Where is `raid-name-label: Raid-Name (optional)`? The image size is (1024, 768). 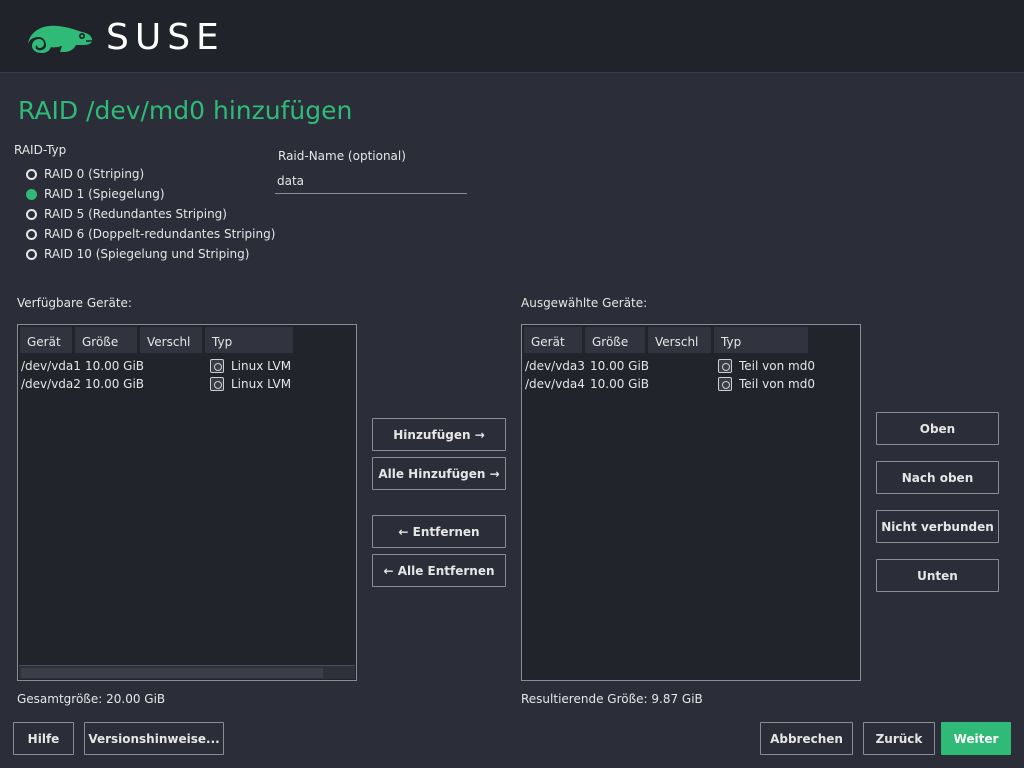
raid-name-label: Raid-Name (optional) is located at coordinates (342, 156).